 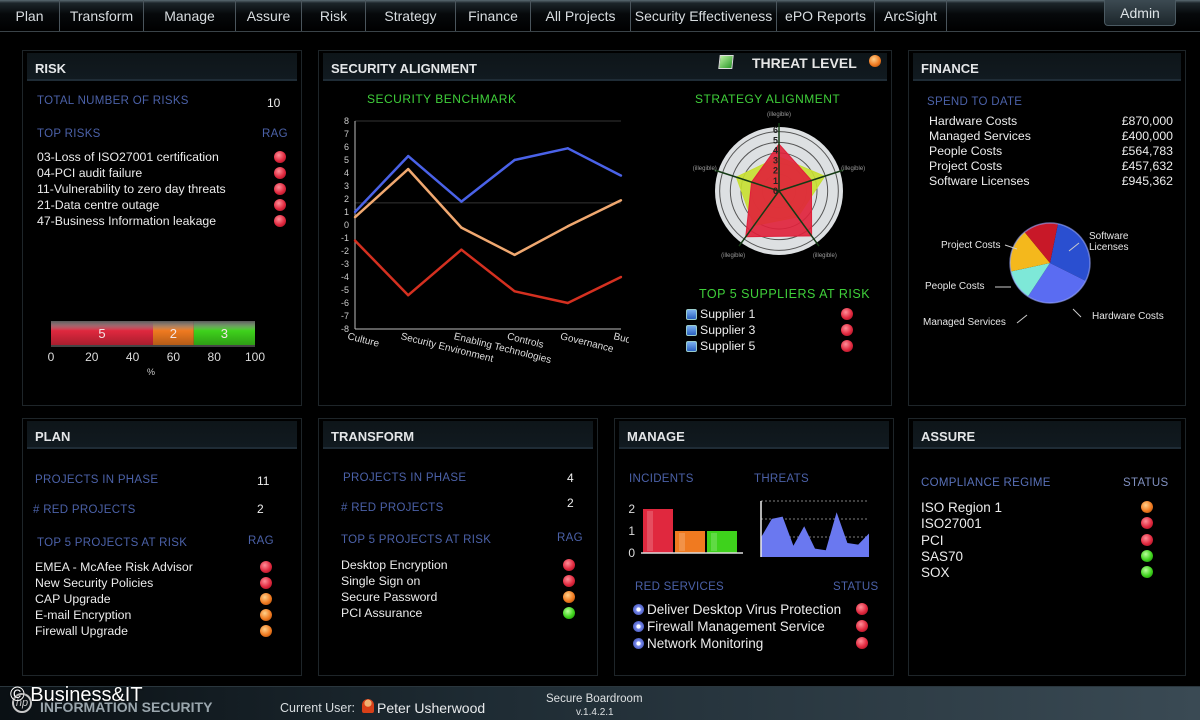 What do you see at coordinates (1146, 483) in the screenshot?
I see `assure-status-label: STATUS` at bounding box center [1146, 483].